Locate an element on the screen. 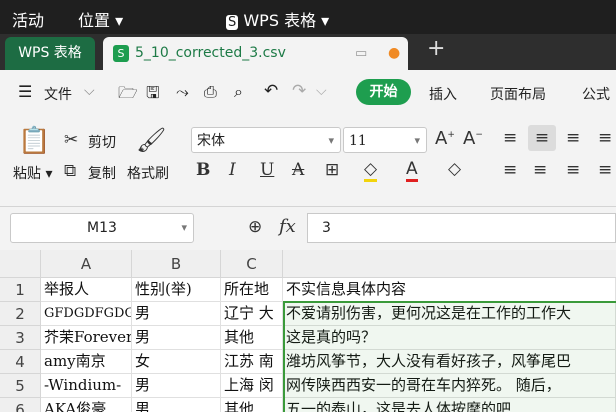 Image resolution: width=616 pixels, height=412 pixels. align-top-icon: ≡ is located at coordinates (510, 138).